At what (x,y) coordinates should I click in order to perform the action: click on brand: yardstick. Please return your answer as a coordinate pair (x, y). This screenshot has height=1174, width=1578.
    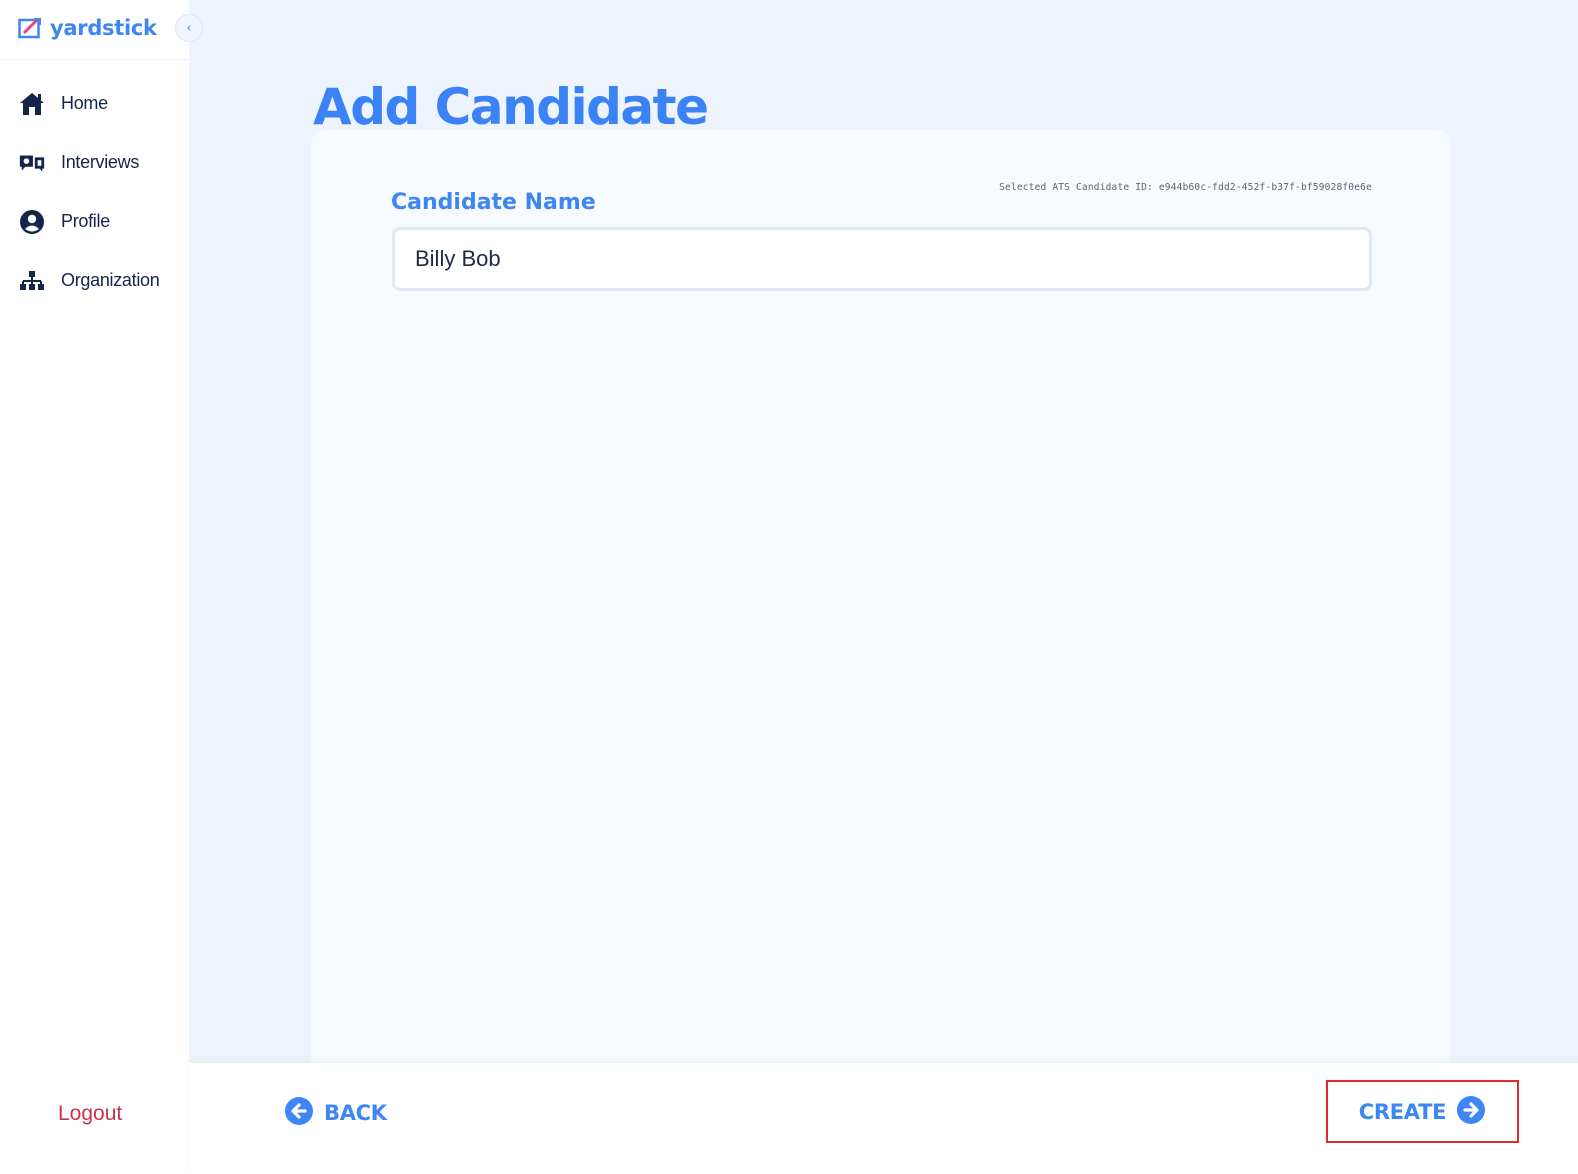
    Looking at the image, I should click on (87, 28).